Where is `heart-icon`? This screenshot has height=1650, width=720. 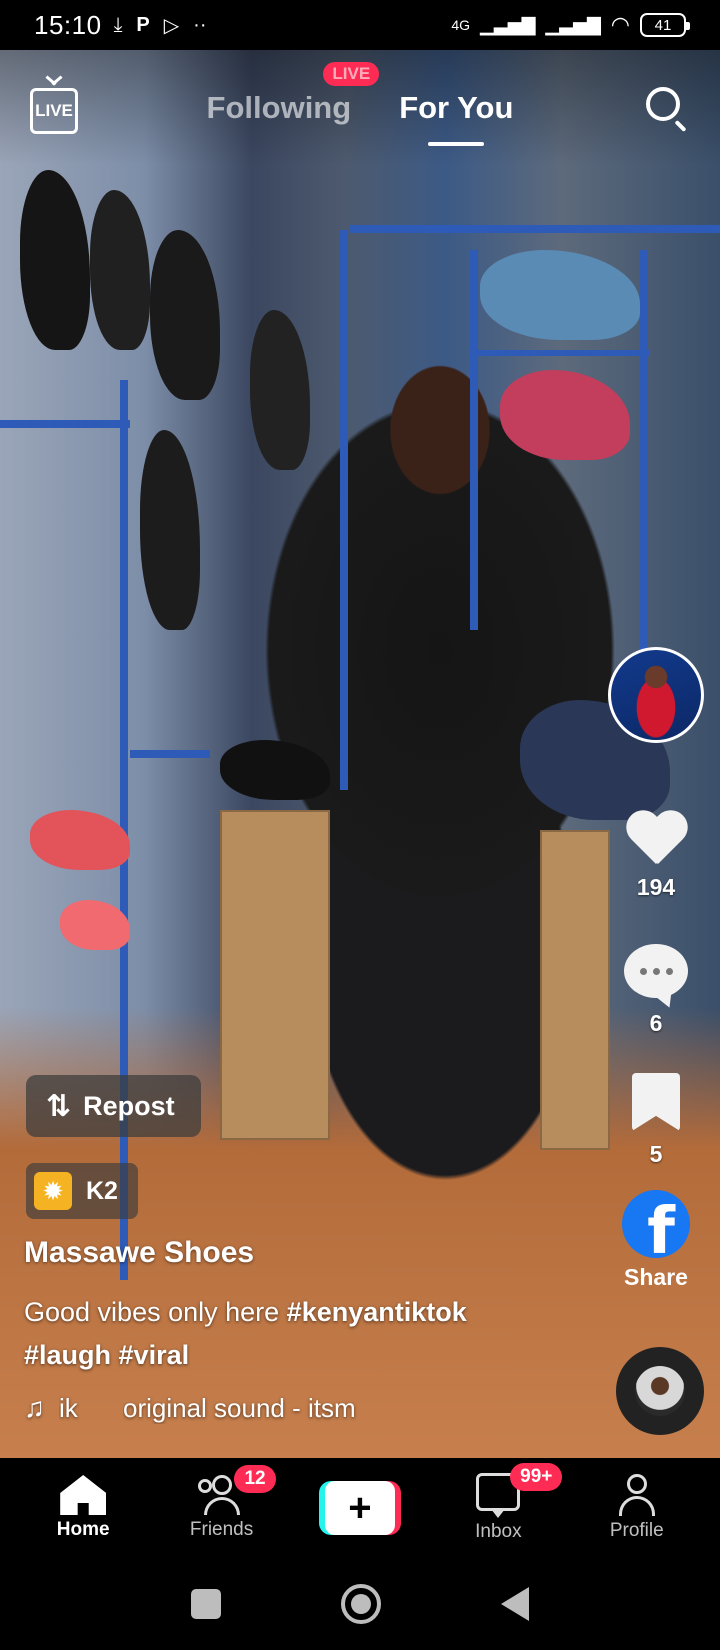
heart-icon is located at coordinates (656, 841).